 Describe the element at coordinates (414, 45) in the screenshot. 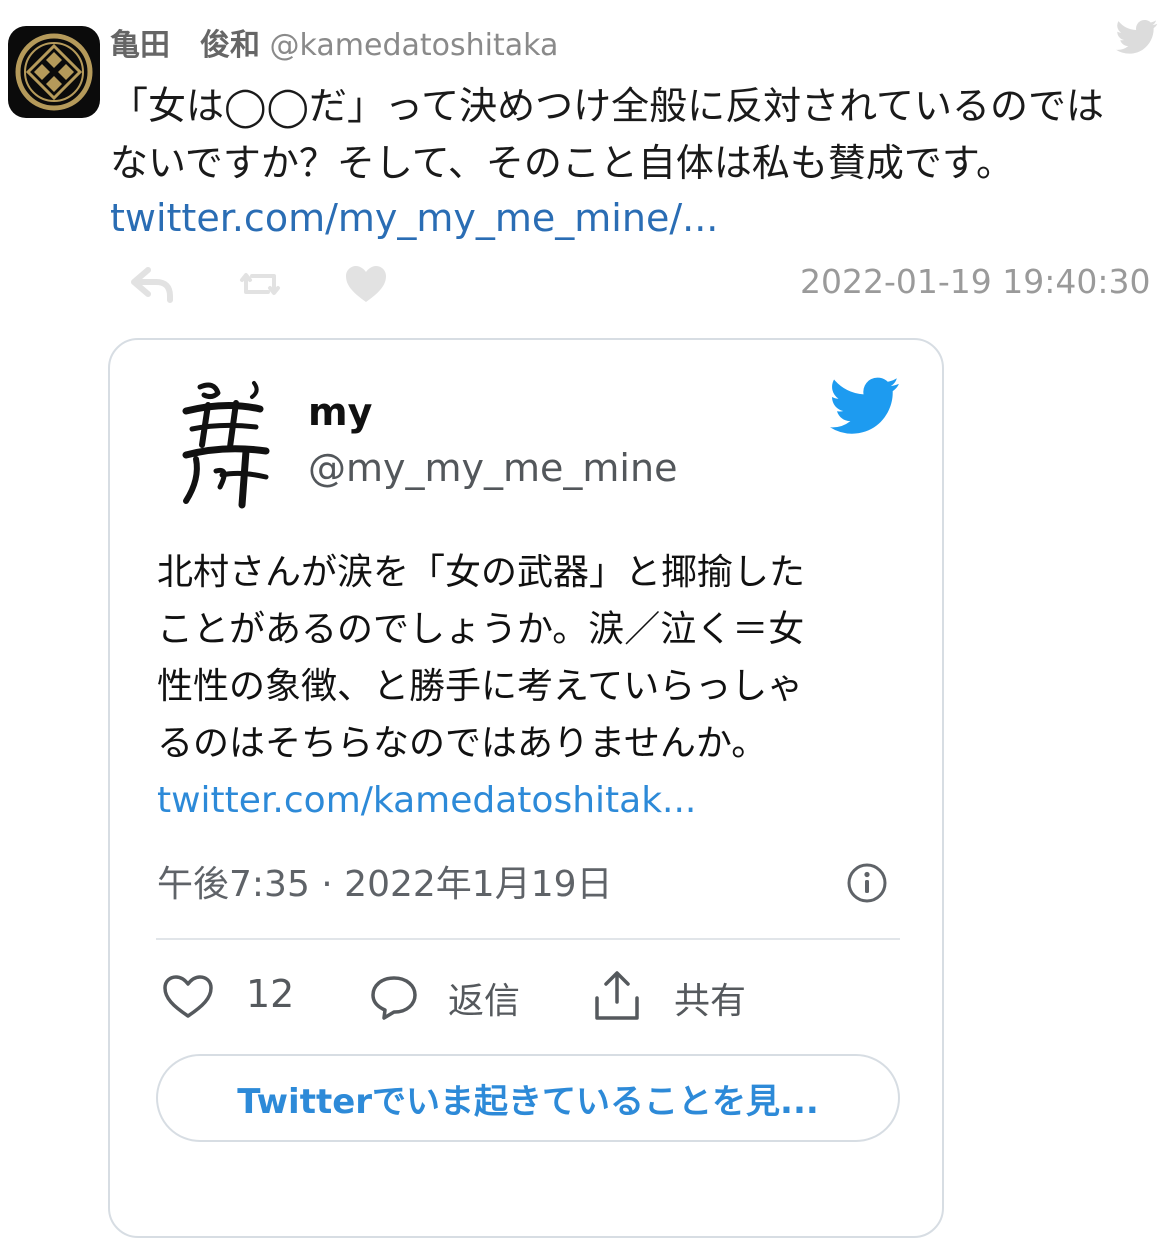

I see `author-handle: @kamedatoshitaka` at that location.